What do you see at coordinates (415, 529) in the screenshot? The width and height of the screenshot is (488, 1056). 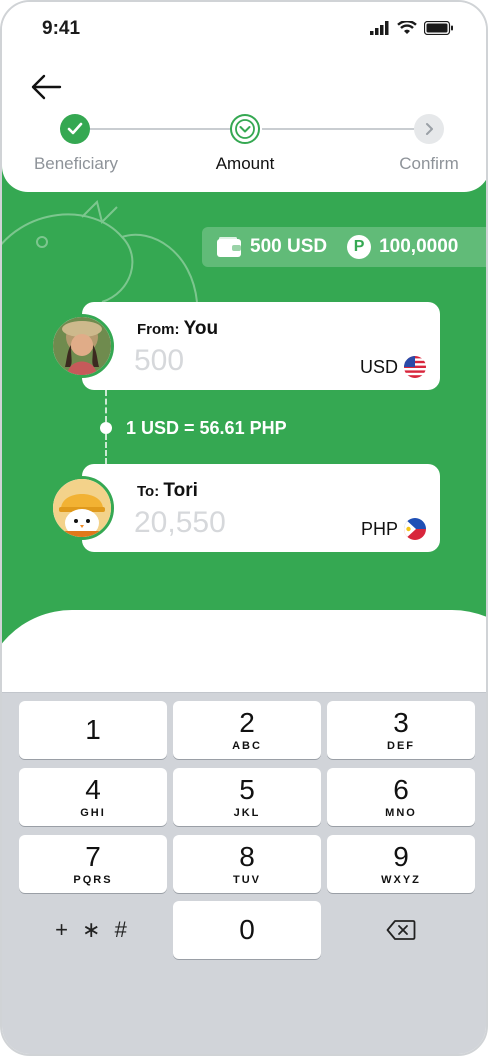 I see `ph-flag-icon` at bounding box center [415, 529].